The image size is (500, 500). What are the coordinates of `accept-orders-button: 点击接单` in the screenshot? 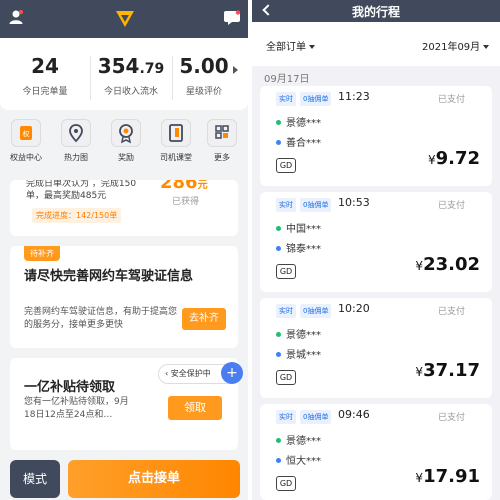 It's located at (154, 479).